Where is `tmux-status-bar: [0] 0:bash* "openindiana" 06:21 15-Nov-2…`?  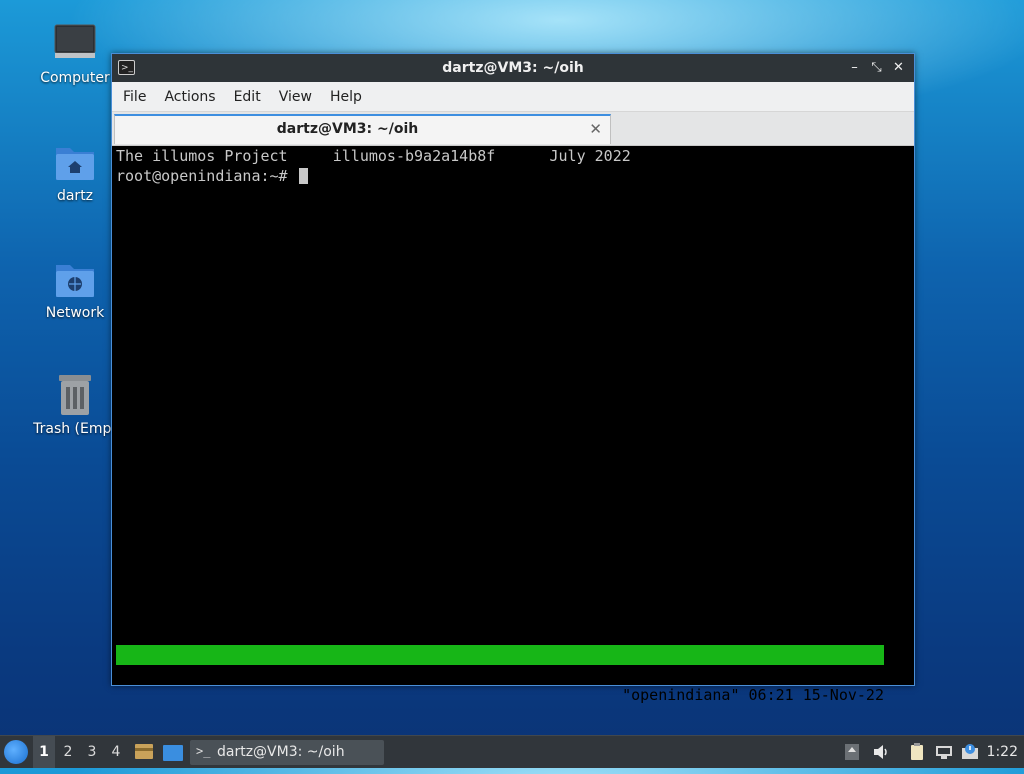
tmux-status-bar: [0] 0:bash* "openindiana" 06:21 15-Nov-2… is located at coordinates (500, 674).